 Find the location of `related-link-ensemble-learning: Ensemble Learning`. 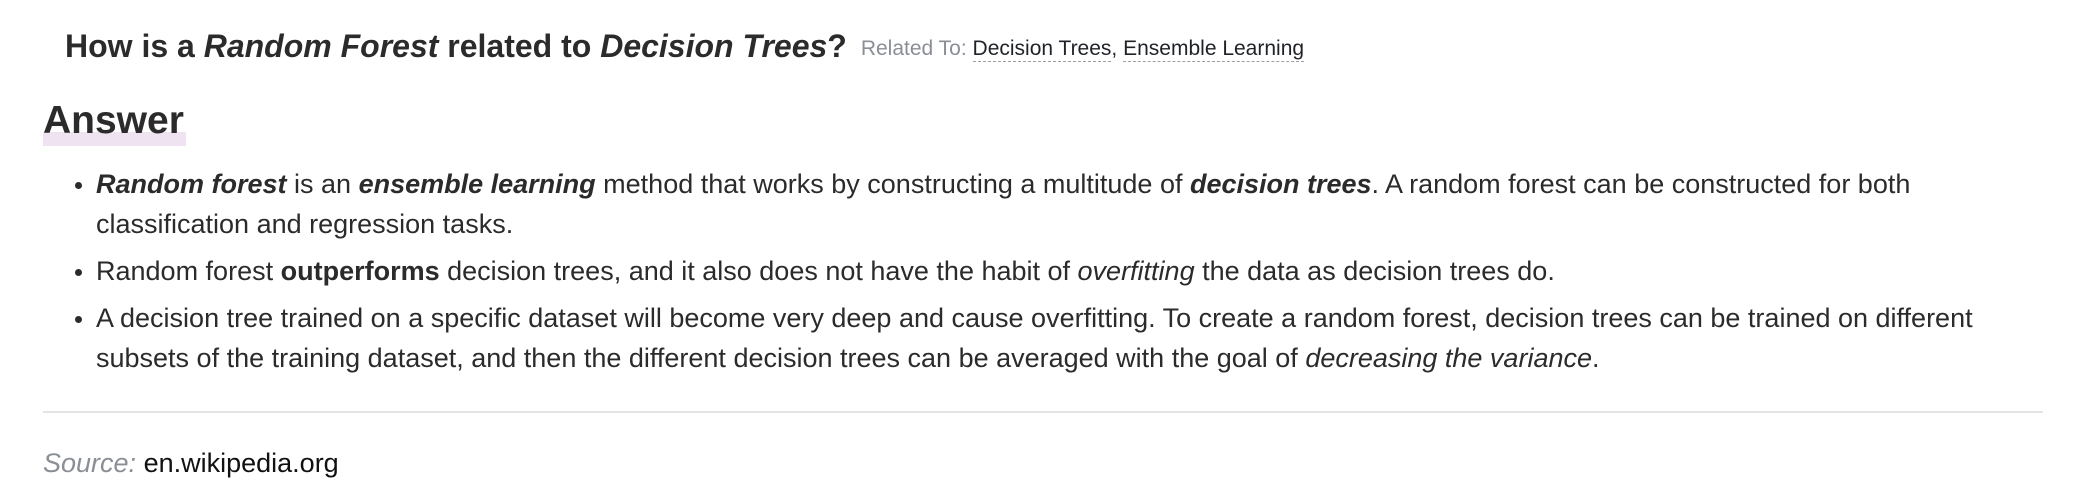

related-link-ensemble-learning: Ensemble Learning is located at coordinates (1214, 49).